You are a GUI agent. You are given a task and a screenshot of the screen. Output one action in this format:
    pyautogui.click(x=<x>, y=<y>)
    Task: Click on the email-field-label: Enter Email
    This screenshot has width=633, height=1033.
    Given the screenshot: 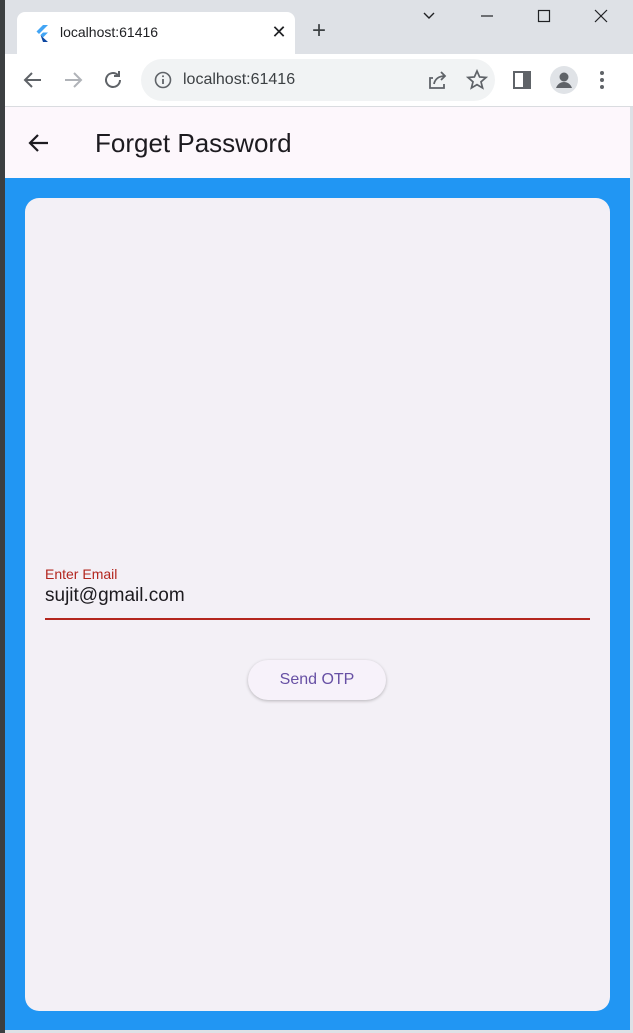 What is the action you would take?
    pyautogui.click(x=81, y=574)
    